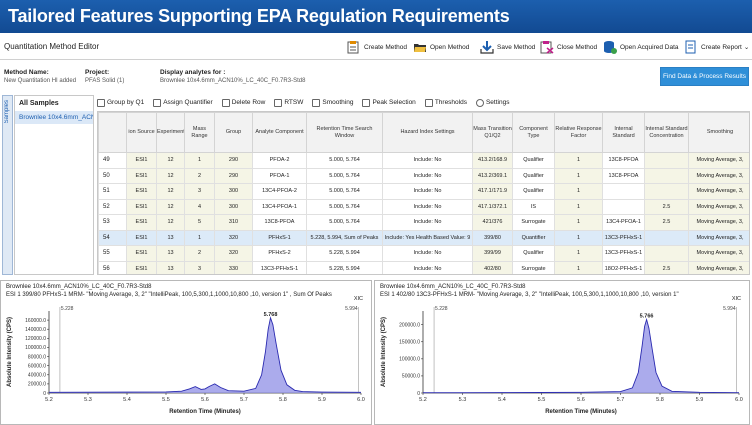  What do you see at coordinates (112, 267) in the screenshot?
I see `table-cell-n: 56` at bounding box center [112, 267].